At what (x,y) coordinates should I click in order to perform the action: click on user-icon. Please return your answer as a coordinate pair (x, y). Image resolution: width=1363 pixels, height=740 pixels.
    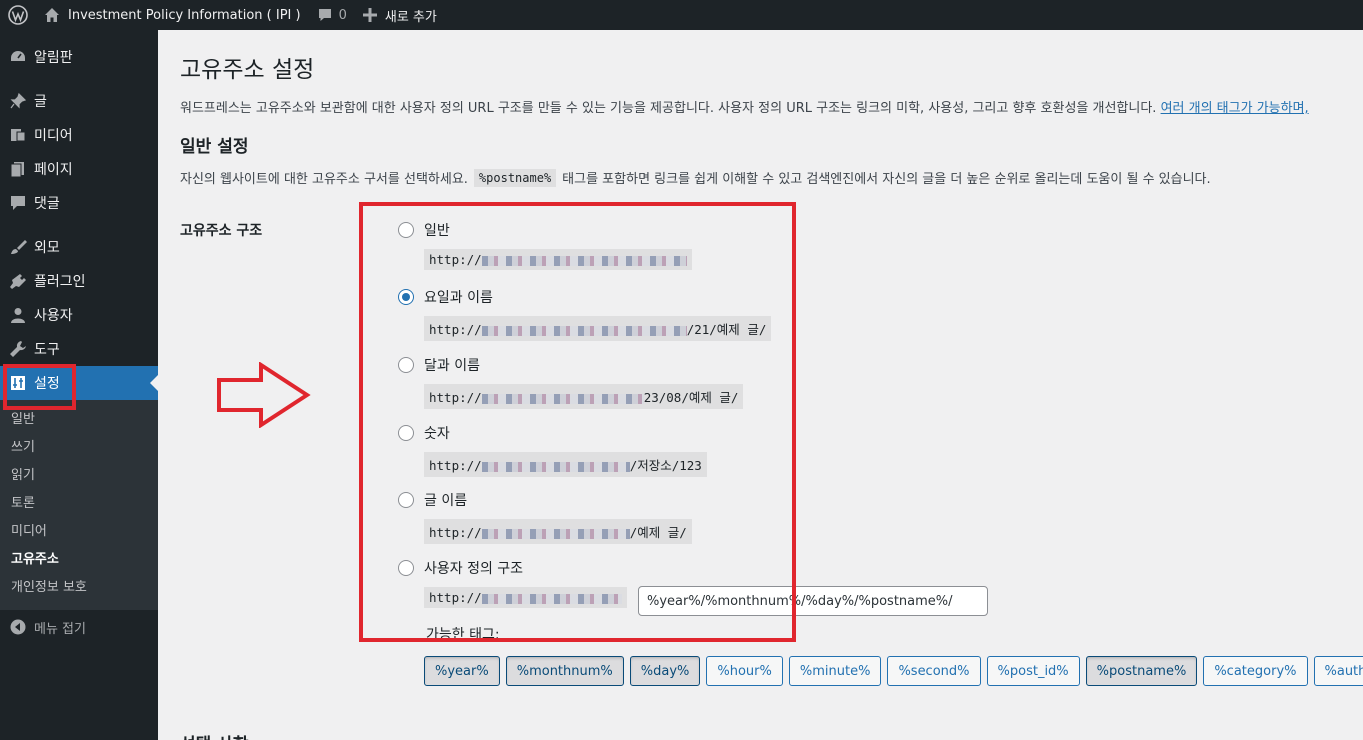
    Looking at the image, I should click on (18, 315).